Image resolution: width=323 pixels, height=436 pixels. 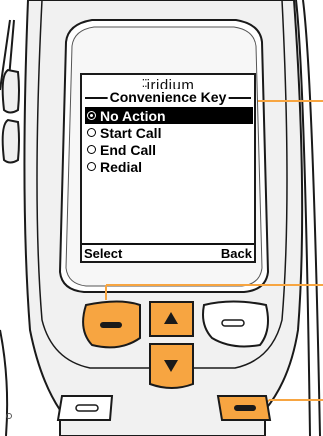 What do you see at coordinates (169, 115) in the screenshot?
I see `option-no-action: No Action` at bounding box center [169, 115].